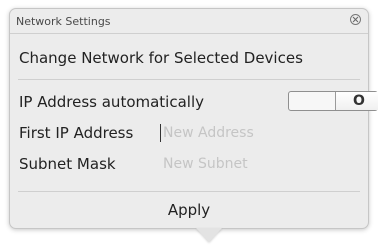 The image size is (381, 246). I want to click on apply-button-label: Apply, so click(189, 210).